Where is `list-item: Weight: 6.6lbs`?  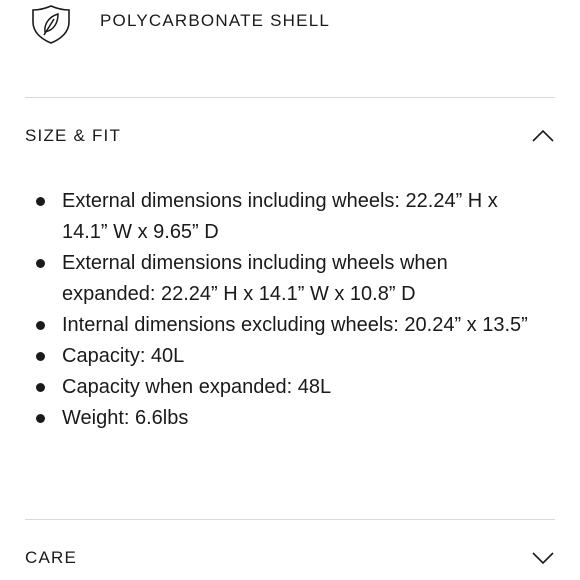
list-item: Weight: 6.6lbs is located at coordinates (282, 418).